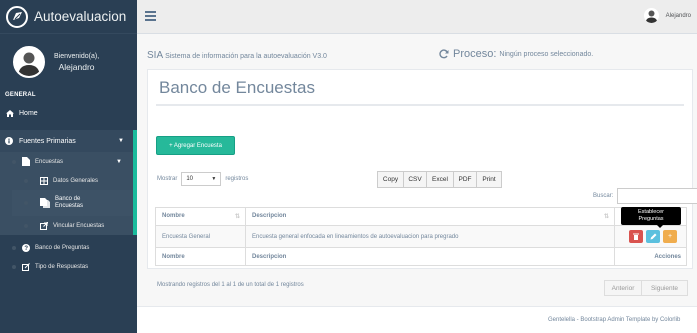 The width and height of the screenshot is (697, 333). Describe the element at coordinates (237, 87) in the screenshot. I see `page-title: Banco de Encuestas` at that location.